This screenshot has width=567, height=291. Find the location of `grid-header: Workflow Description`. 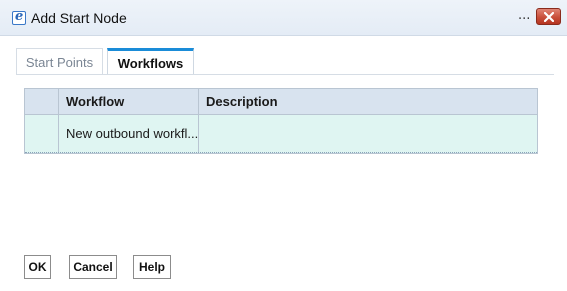

grid-header: Workflow Description is located at coordinates (281, 102).